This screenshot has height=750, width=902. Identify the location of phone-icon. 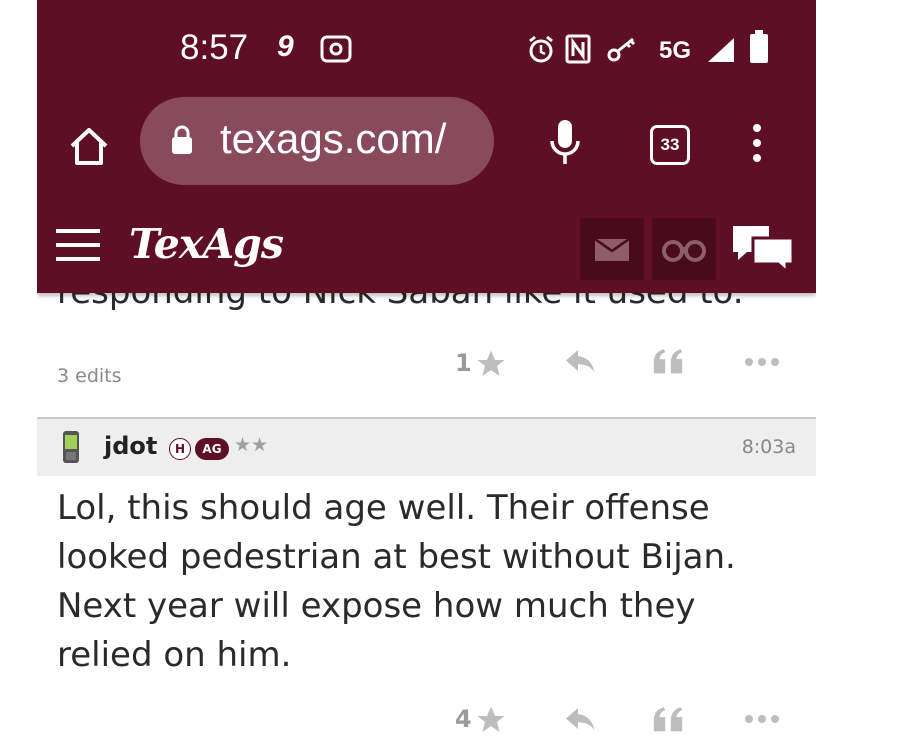
(71, 447).